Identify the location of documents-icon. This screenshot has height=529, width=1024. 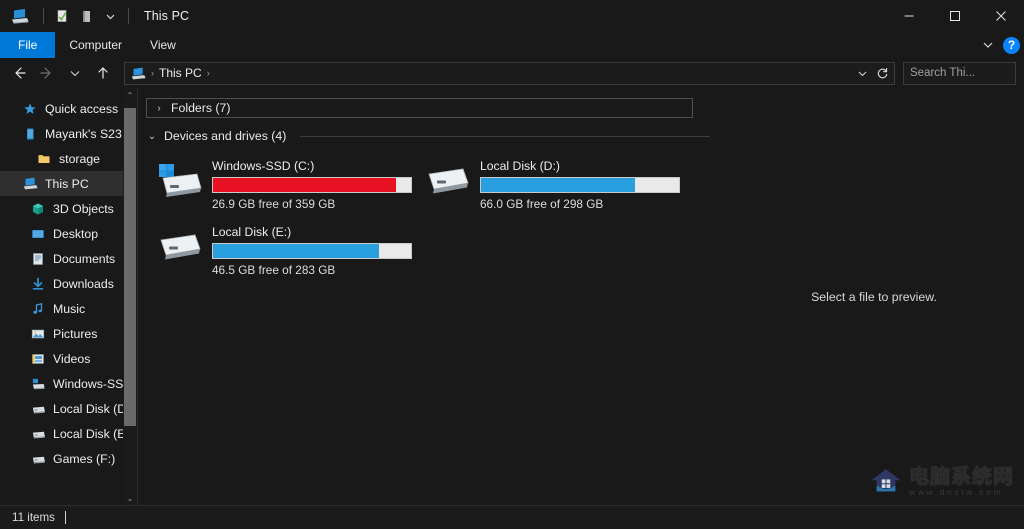
(38, 259).